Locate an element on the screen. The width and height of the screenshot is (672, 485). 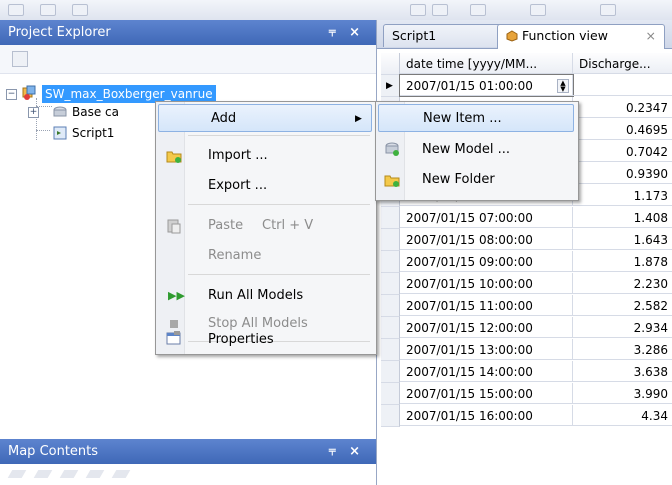
cell-date: 2007/01/15 14:00:00 is located at coordinates (486, 371).